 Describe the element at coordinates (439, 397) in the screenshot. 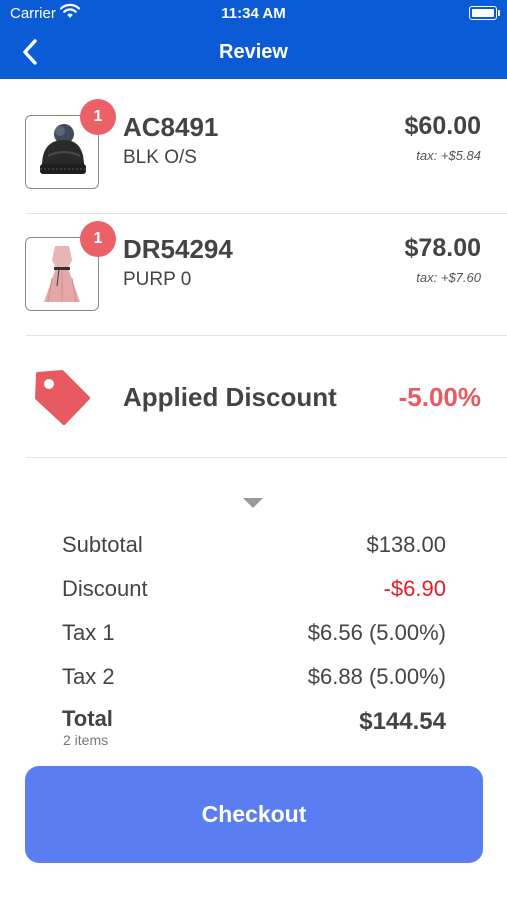

I see `discount-value: -5.00%` at that location.